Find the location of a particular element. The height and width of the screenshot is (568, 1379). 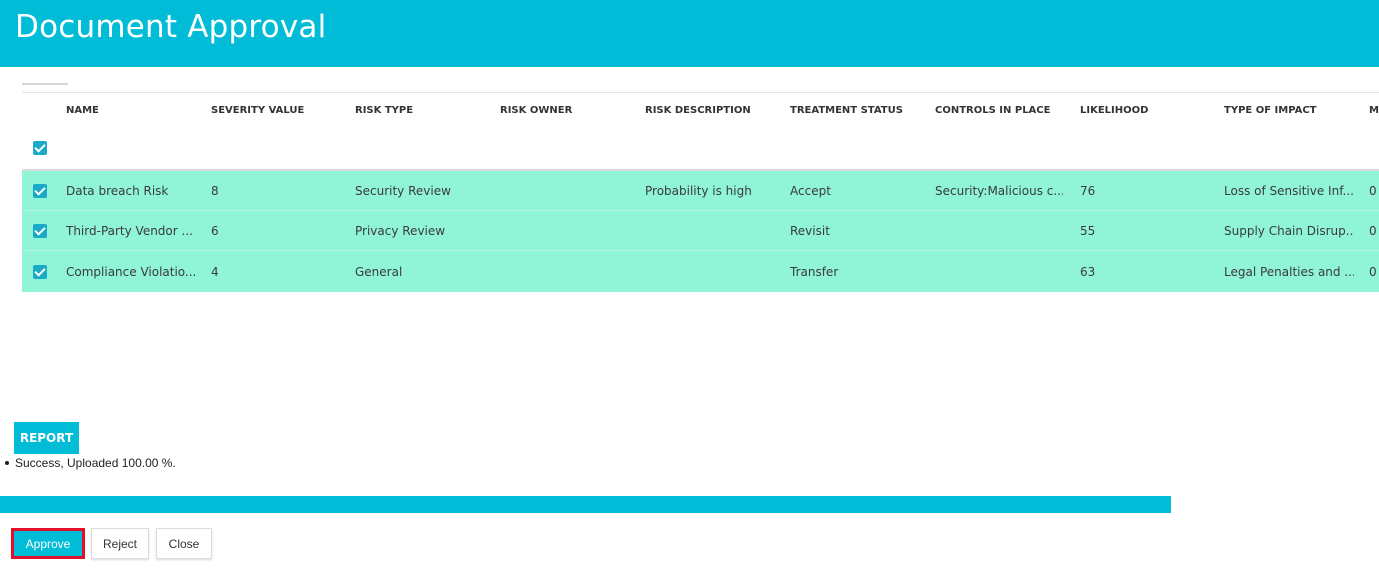

column-header-likelihood: LIKELIHOOD is located at coordinates (1145, 110).